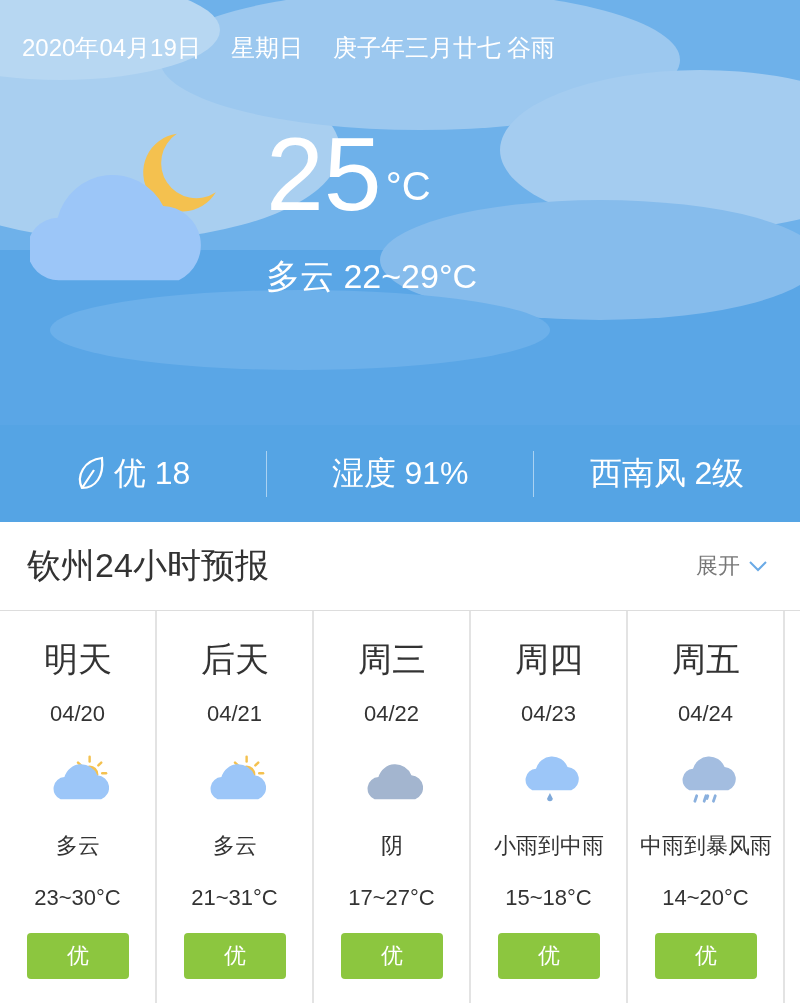 This screenshot has height=1003, width=800. Describe the element at coordinates (77, 898) in the screenshot. I see `day-temperature: 23~30°C` at that location.